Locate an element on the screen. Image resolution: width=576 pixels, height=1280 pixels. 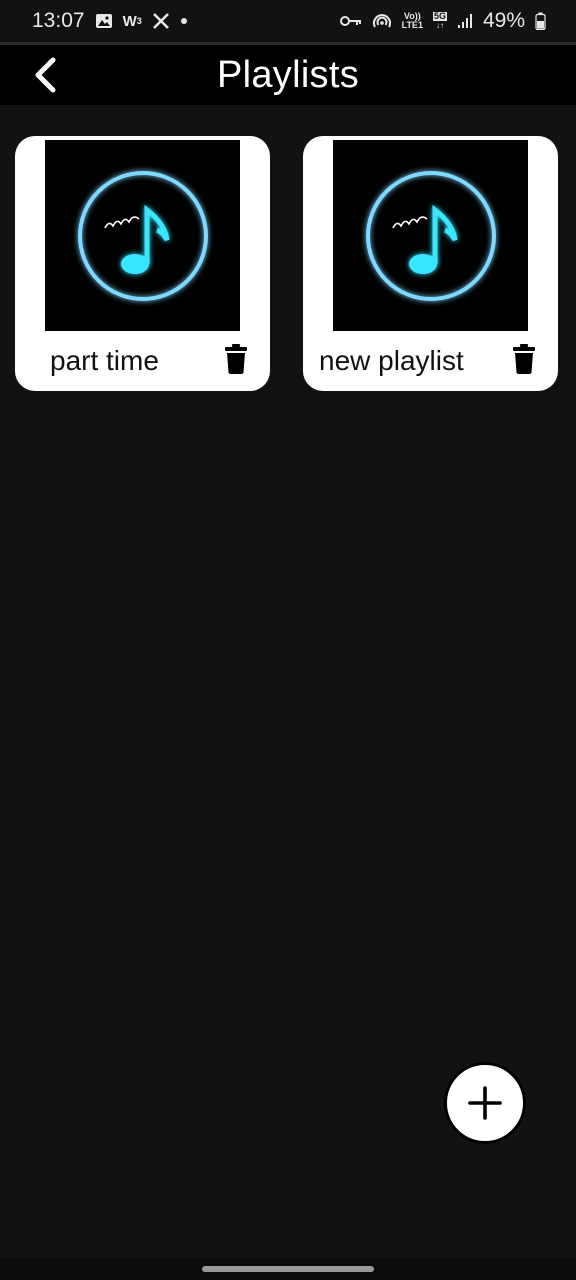
network-5g-icon: 5G ↓↑ is located at coordinates (439, 20).